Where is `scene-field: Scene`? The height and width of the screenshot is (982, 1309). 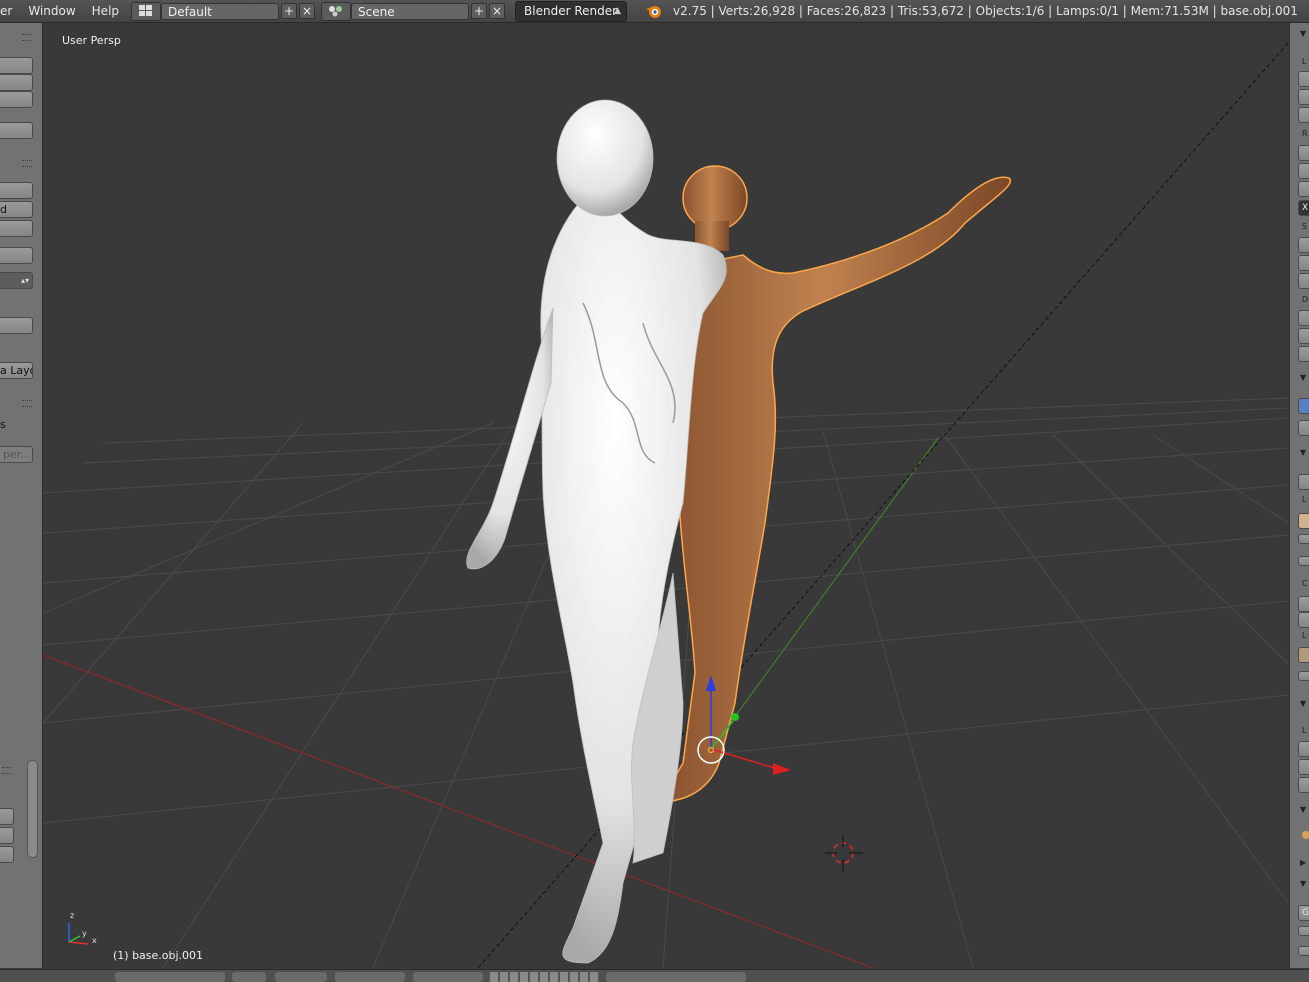
scene-field: Scene is located at coordinates (410, 11).